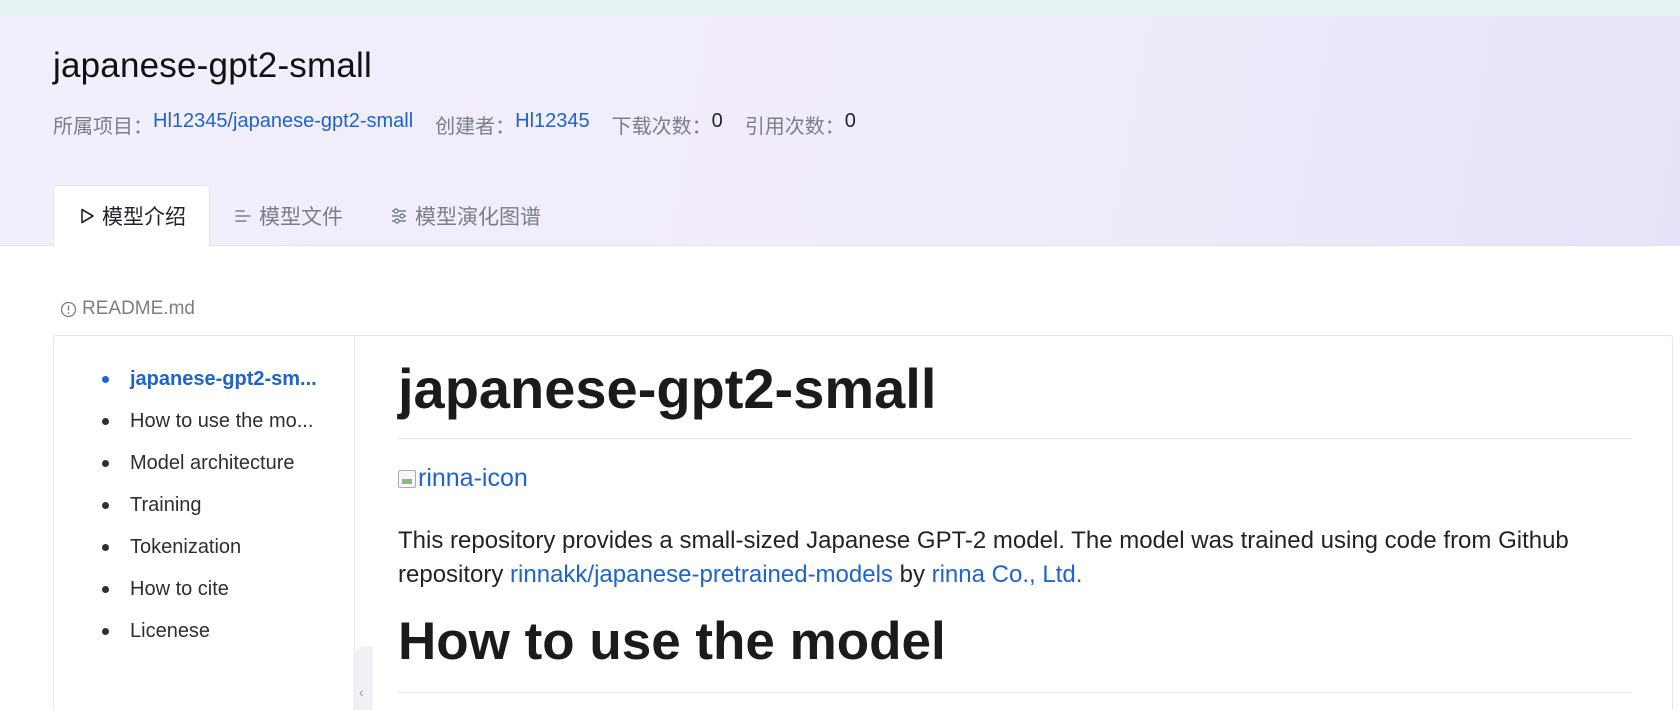 This screenshot has height=710, width=1680. I want to click on project-link: Hl12345/japanese-gpt2-small, so click(283, 121).